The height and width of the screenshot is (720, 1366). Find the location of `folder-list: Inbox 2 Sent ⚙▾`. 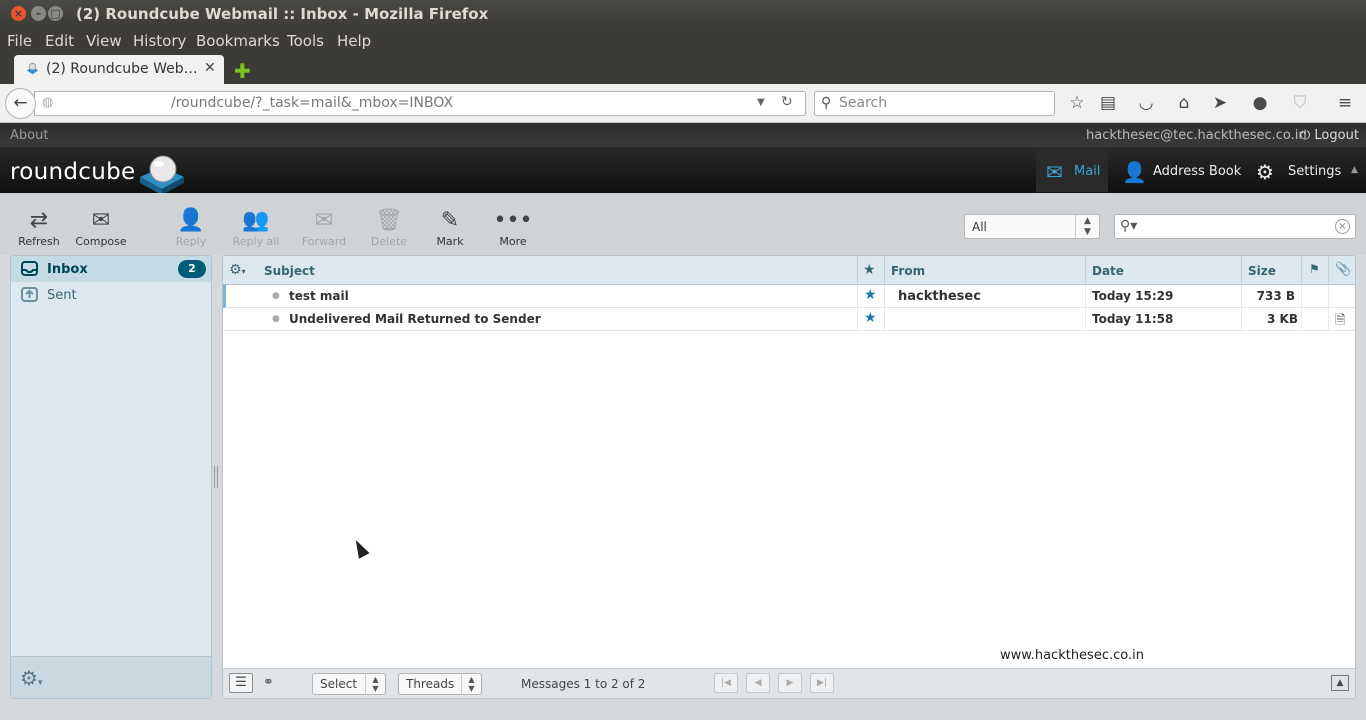

folder-list: Inbox 2 Sent ⚙▾ is located at coordinates (111, 477).